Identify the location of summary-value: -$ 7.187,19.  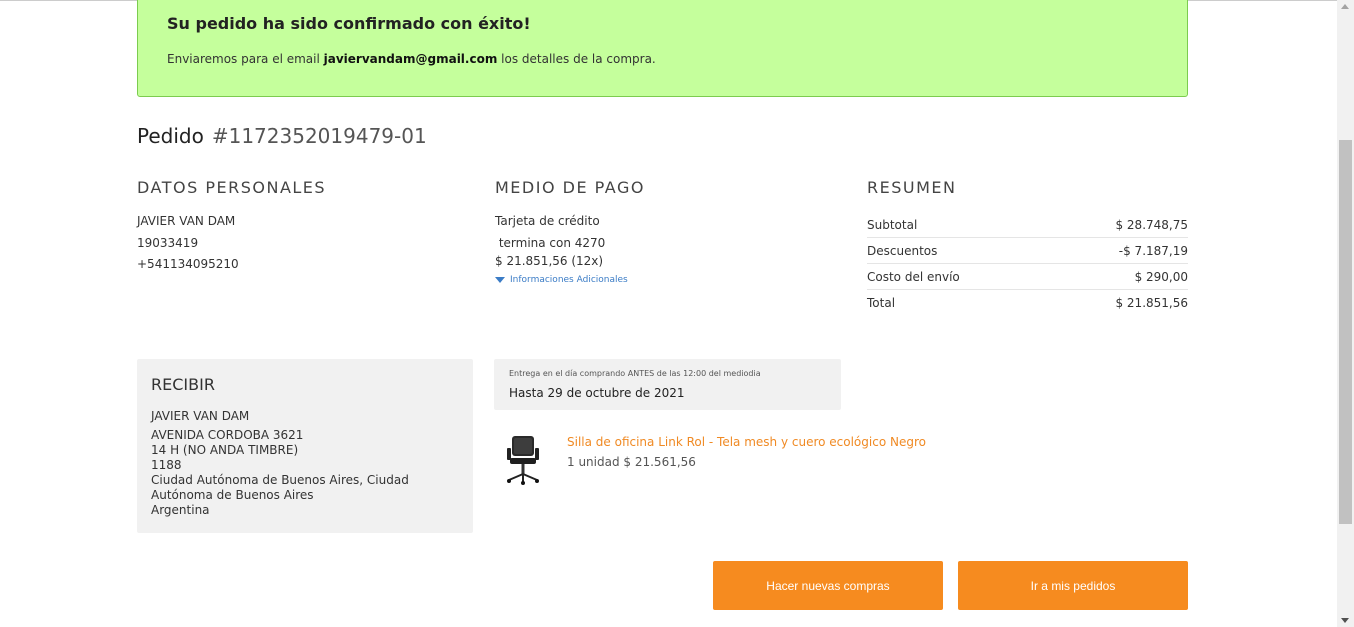
(1153, 250).